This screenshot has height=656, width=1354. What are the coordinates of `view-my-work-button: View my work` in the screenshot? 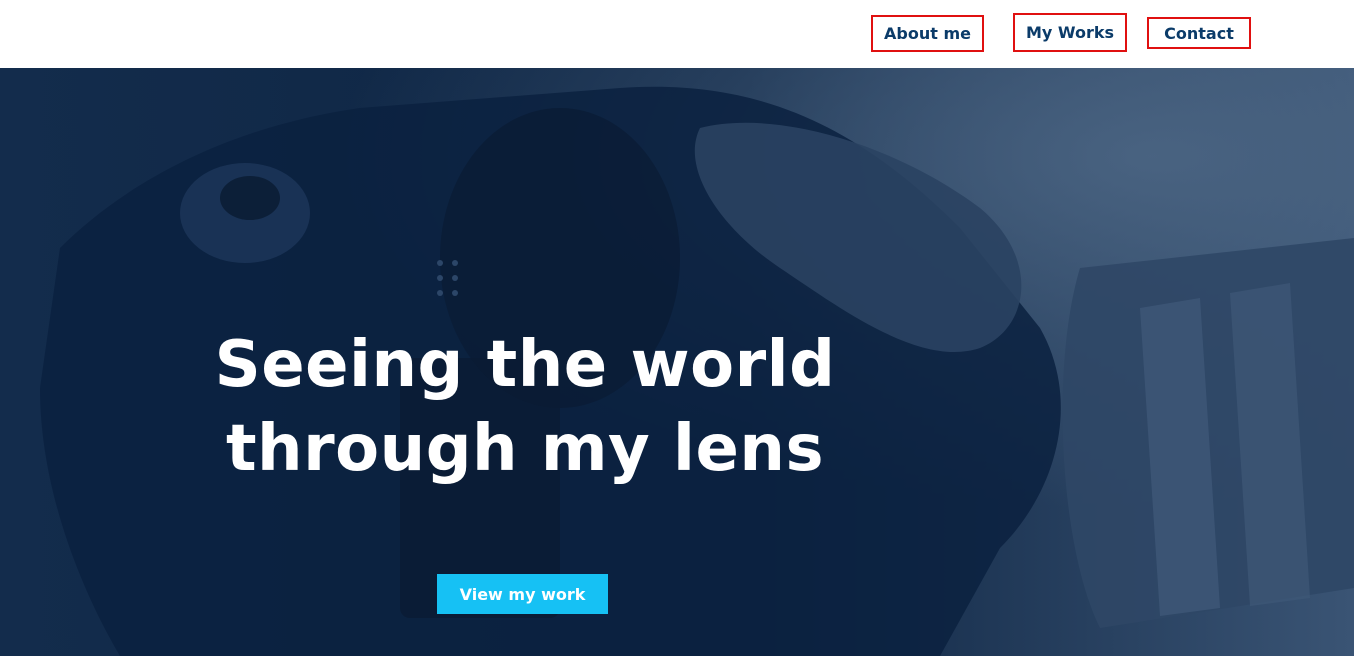 It's located at (522, 594).